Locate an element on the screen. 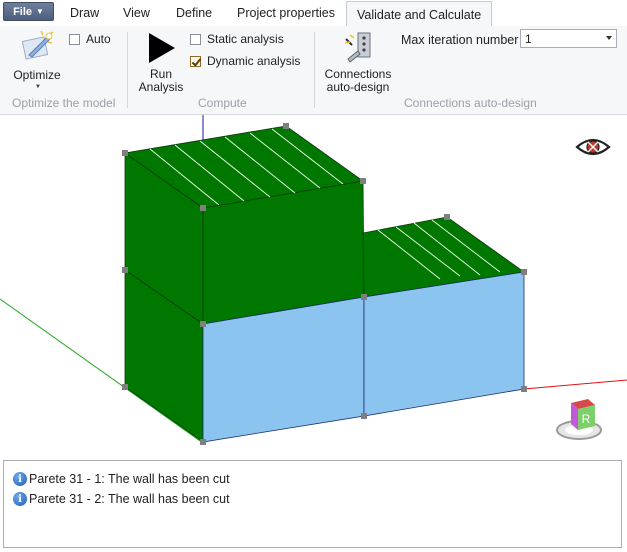  max-iteration-label: Max iteration number is located at coordinates (460, 40).